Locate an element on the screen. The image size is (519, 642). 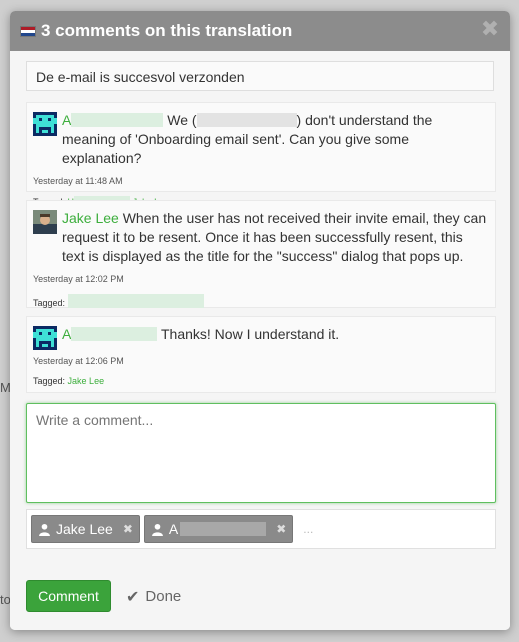
comment-content: A Thanks! Now I understand it. is located at coordinates (261, 337).